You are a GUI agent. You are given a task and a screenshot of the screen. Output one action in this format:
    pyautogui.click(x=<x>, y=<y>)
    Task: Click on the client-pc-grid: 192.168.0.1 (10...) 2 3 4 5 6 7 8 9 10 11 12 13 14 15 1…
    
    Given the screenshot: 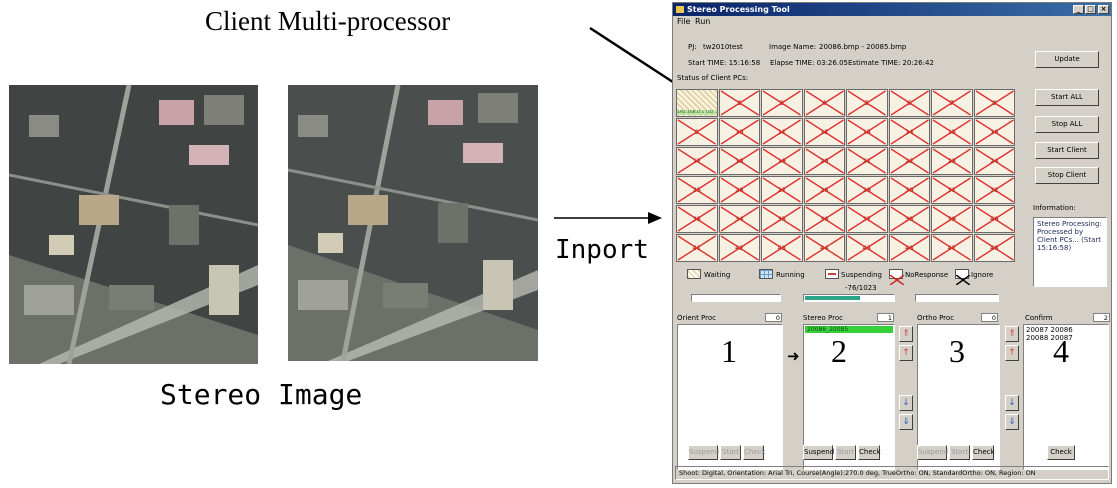 What is the action you would take?
    pyautogui.click(x=847, y=177)
    